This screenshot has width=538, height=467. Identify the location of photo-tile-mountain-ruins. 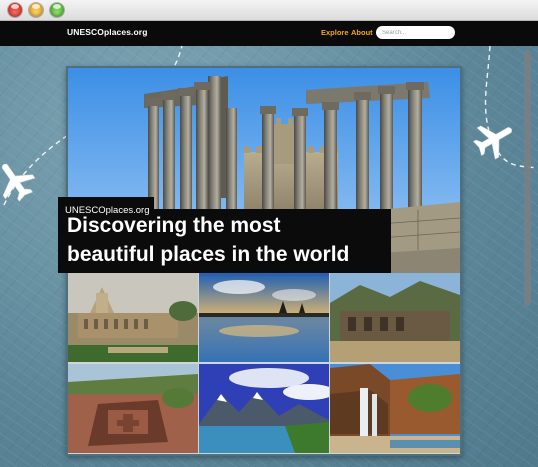
(395, 317).